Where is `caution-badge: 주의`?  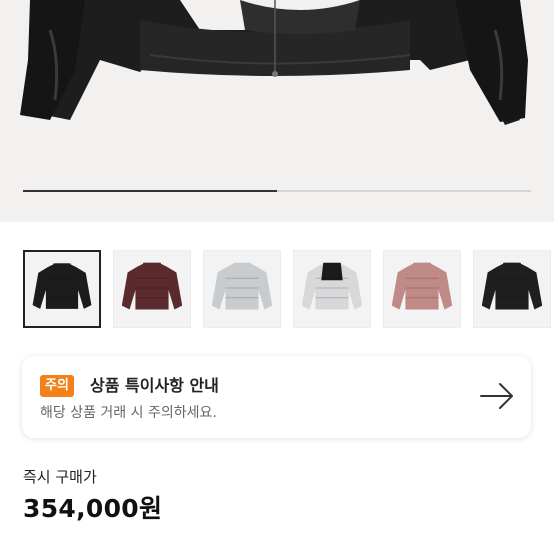 caution-badge: 주의 is located at coordinates (57, 386).